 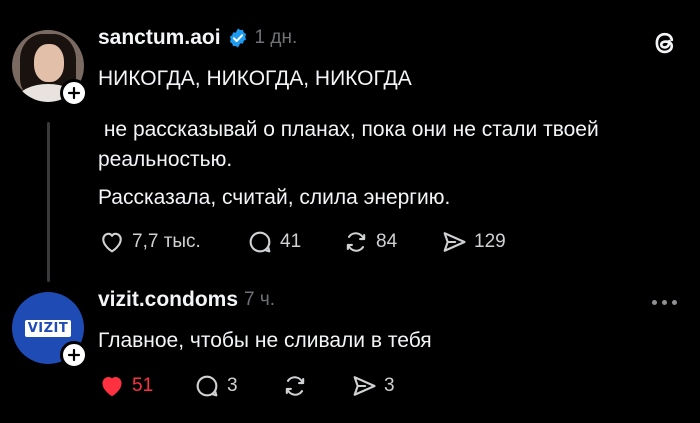 What do you see at coordinates (112, 387) in the screenshot?
I see `heart-filled-icon` at bounding box center [112, 387].